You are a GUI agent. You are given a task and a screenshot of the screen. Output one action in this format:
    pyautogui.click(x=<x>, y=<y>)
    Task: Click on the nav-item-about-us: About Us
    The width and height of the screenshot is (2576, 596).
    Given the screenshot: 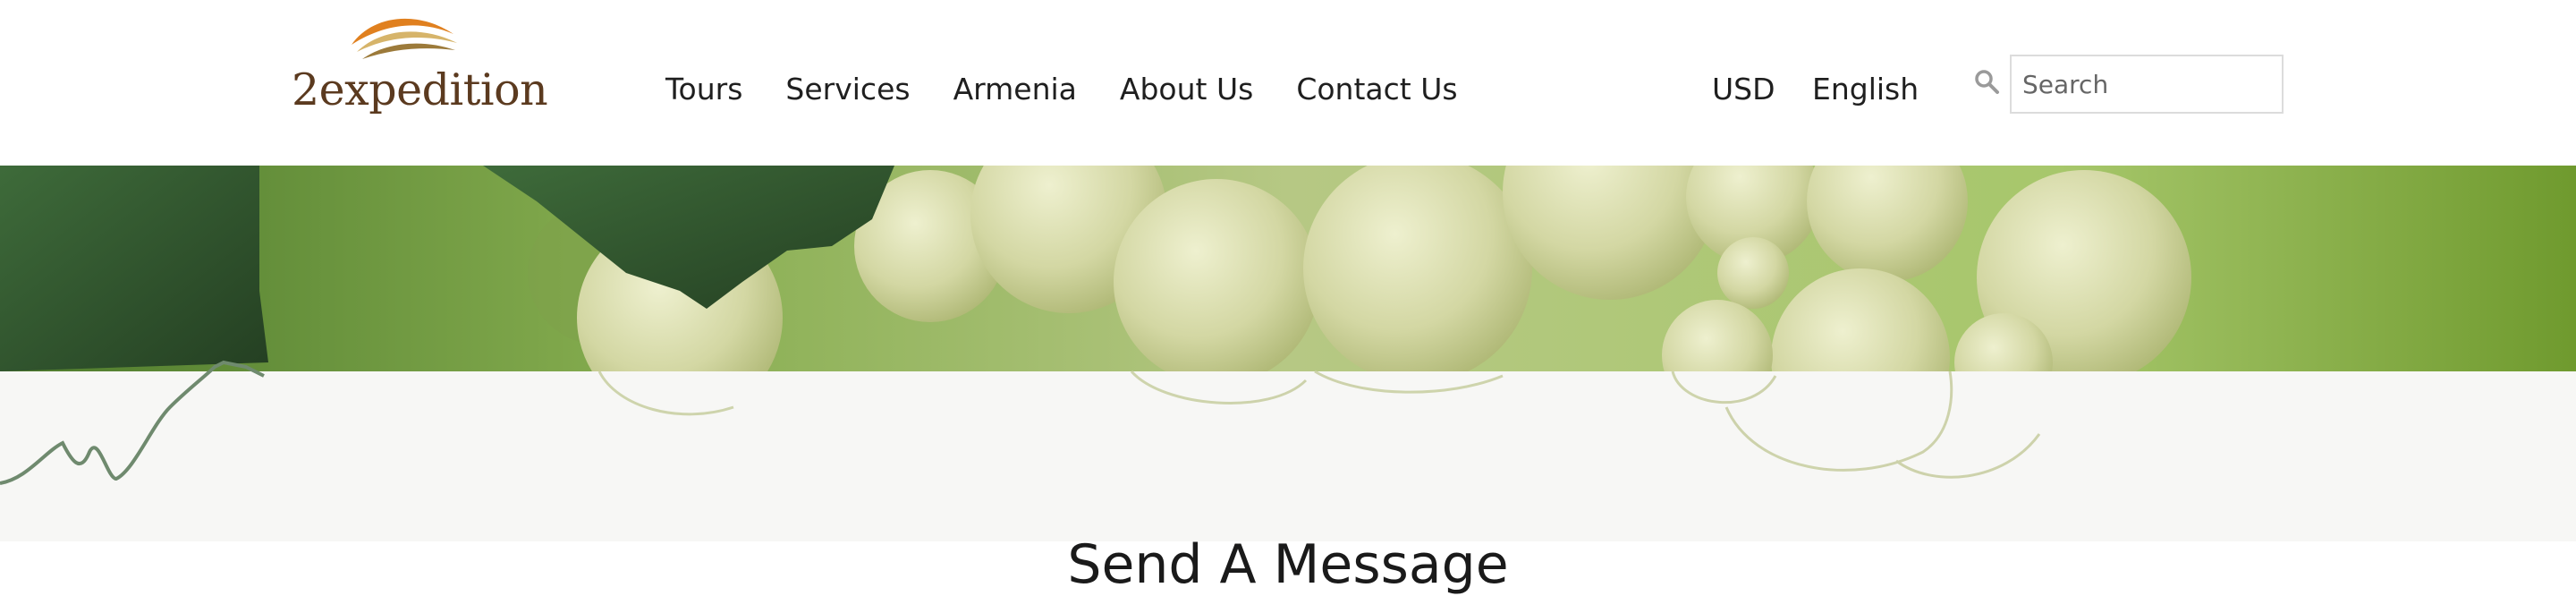 What is the action you would take?
    pyautogui.click(x=1186, y=89)
    